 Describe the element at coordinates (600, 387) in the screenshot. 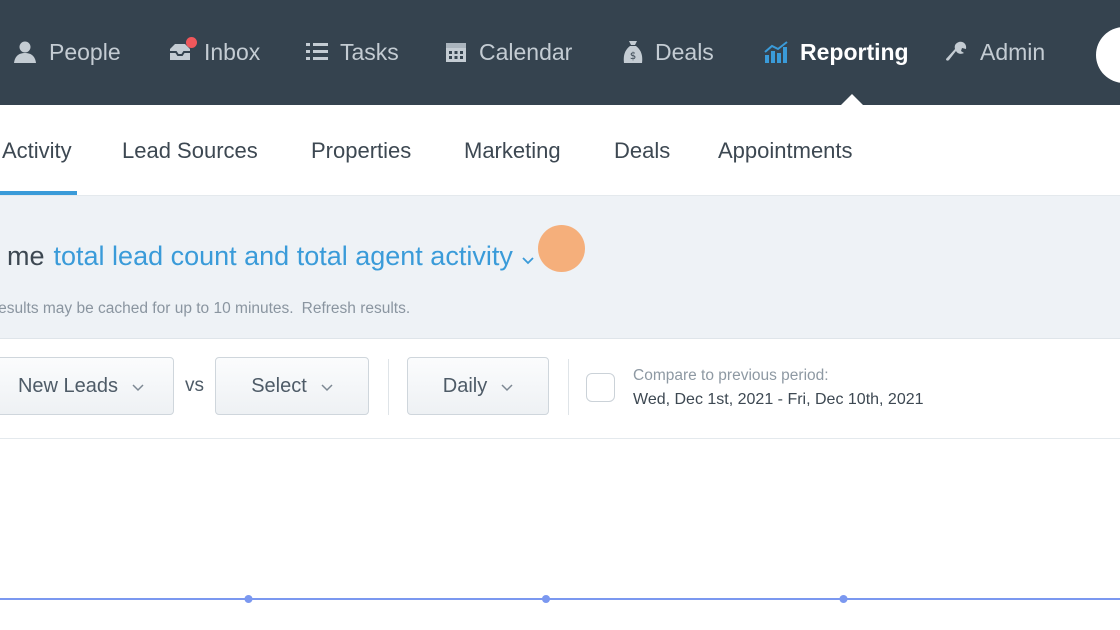

I see `compare-previous-checkbox` at that location.